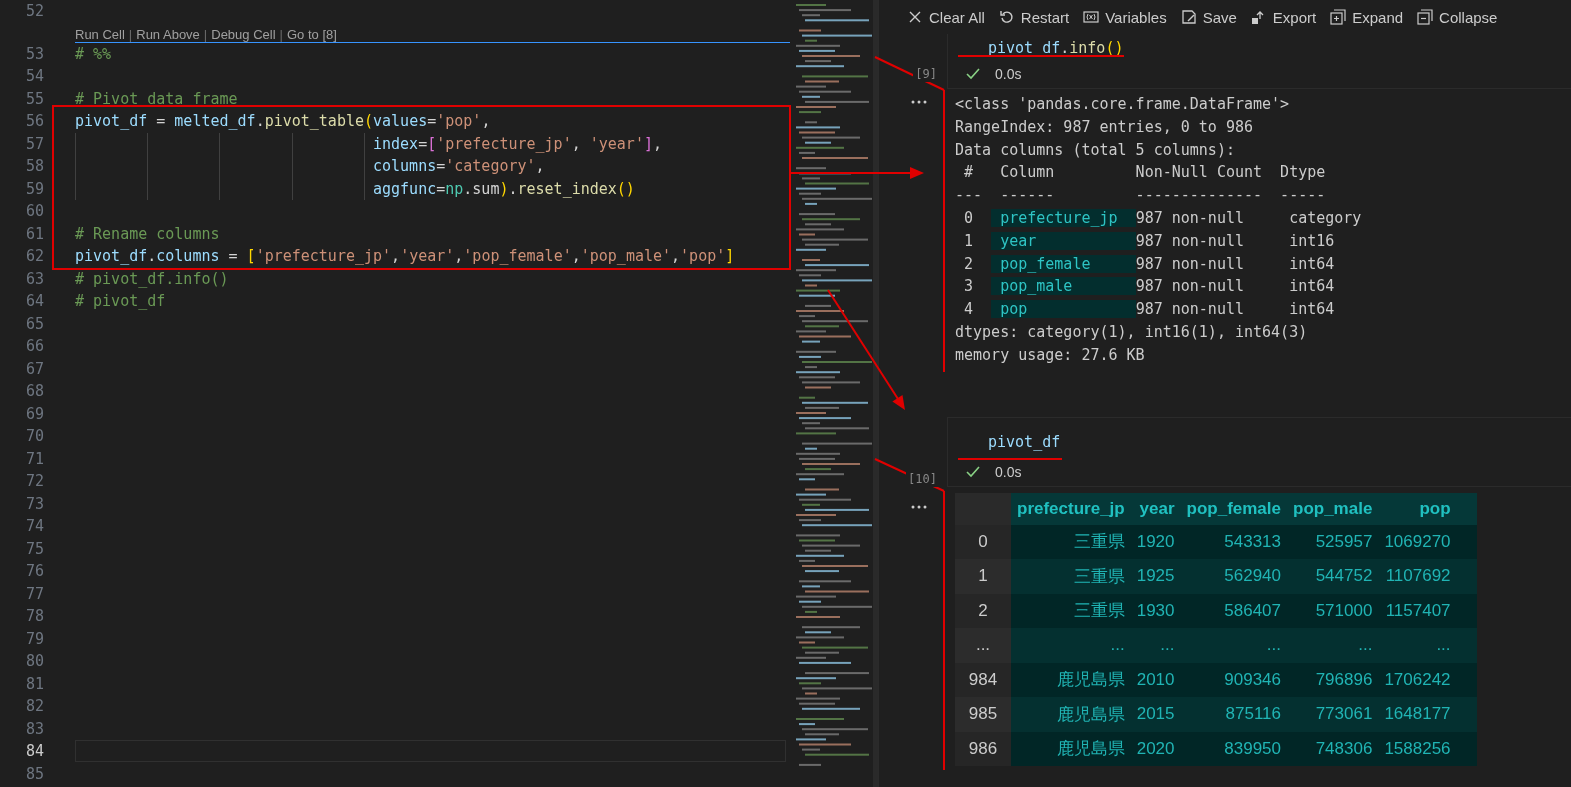 This screenshot has height=787, width=1571. Describe the element at coordinates (1050, 355) in the screenshot. I see `output-line: memory usage: 27.6 KB` at that location.